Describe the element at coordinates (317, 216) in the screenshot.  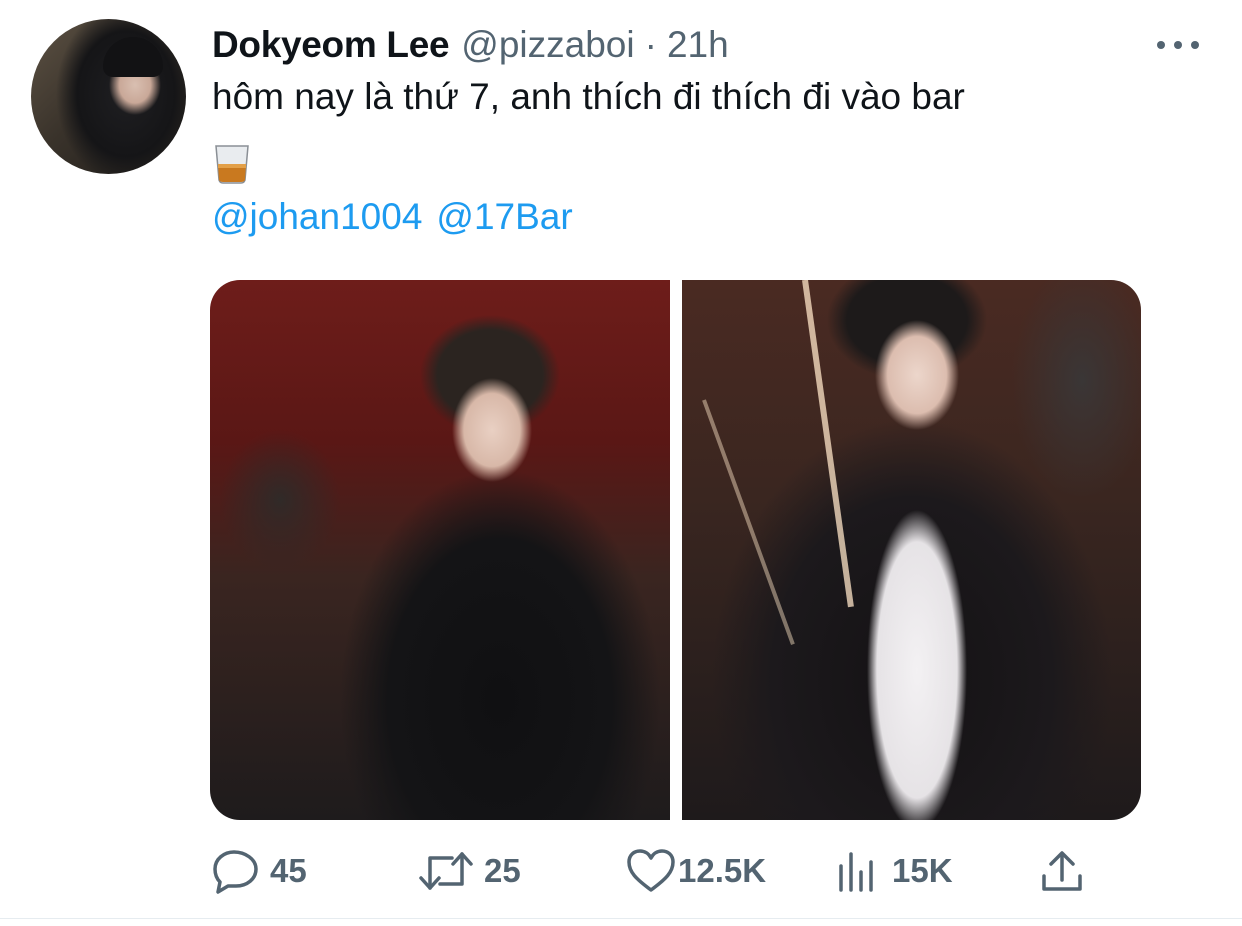
I see `mention-link: @johan1004` at that location.